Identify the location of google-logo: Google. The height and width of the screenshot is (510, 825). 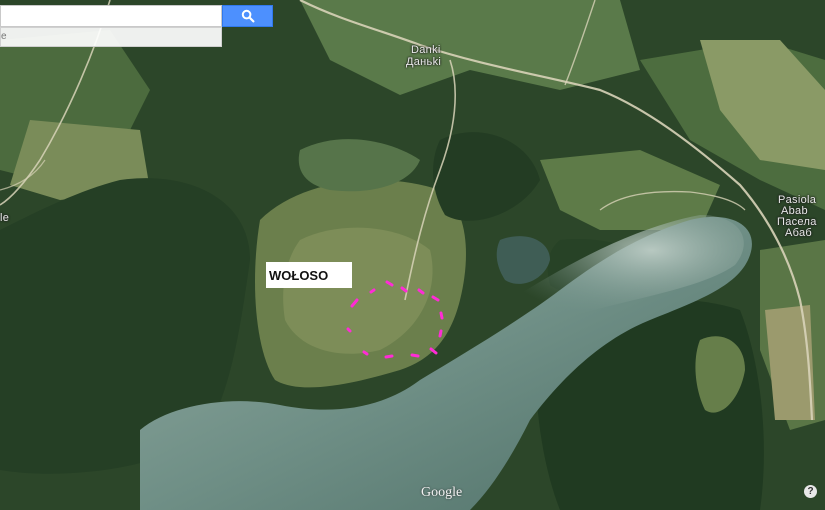
(442, 492).